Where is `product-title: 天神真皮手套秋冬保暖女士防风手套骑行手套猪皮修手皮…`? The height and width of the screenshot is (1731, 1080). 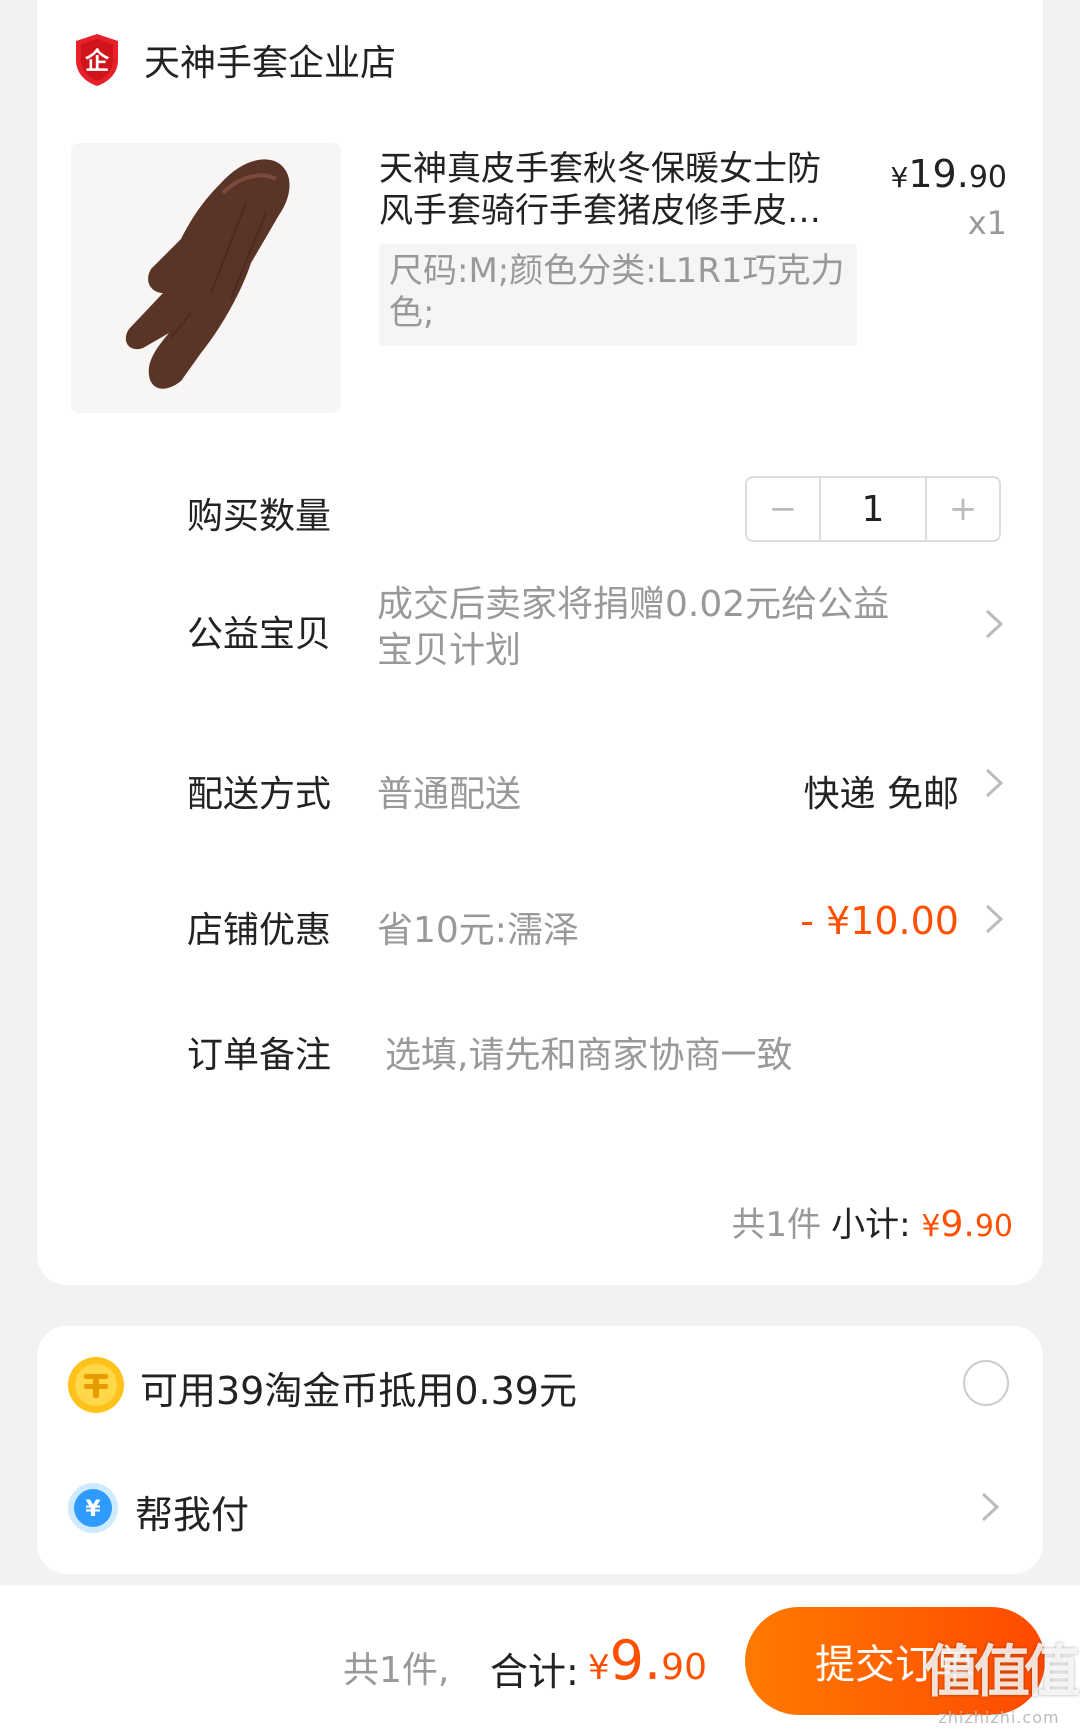
product-title: 天神真皮手套秋冬保暖女士防风手套骑行手套猪皮修手皮… is located at coordinates (616, 190).